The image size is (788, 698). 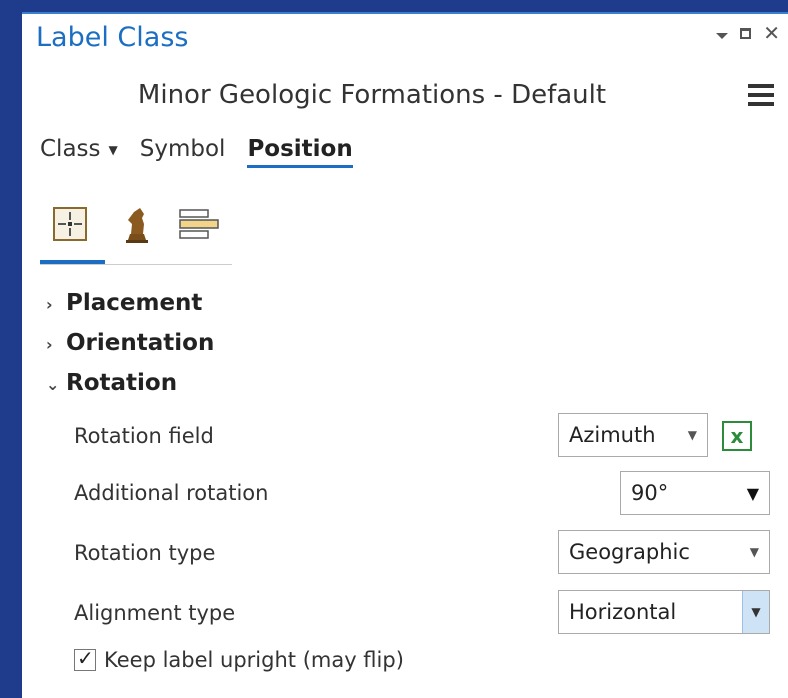 What do you see at coordinates (394, 6) in the screenshot?
I see `app-frame-top` at bounding box center [394, 6].